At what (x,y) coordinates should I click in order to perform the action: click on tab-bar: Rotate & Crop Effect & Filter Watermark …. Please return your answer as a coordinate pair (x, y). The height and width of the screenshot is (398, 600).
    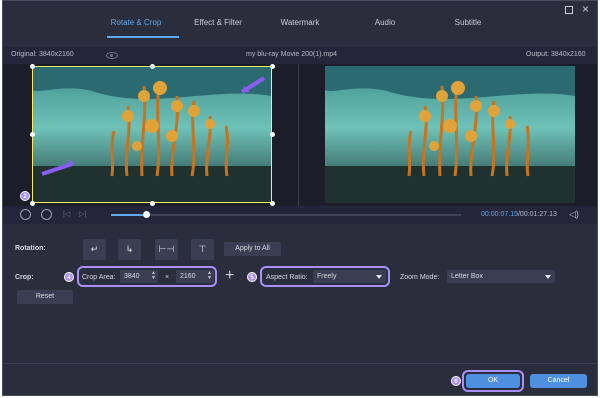
    Looking at the image, I should click on (300, 20).